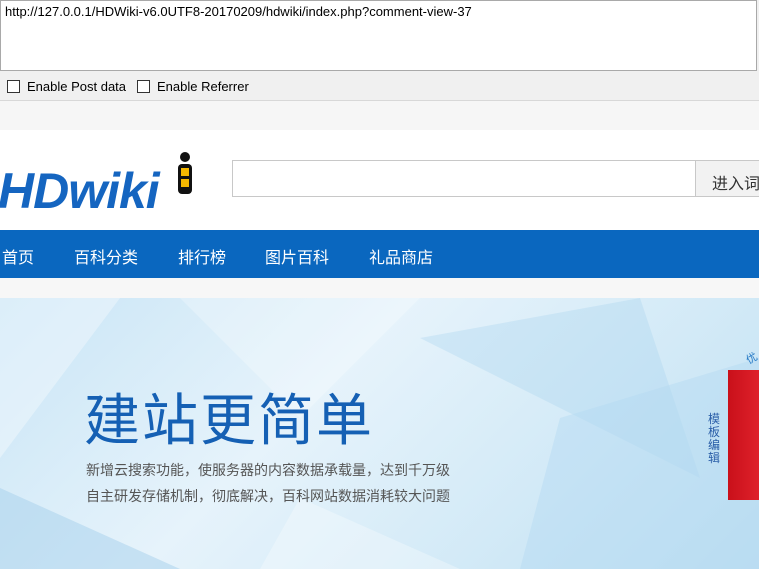  I want to click on options-bar: Enable Post data Enable Referrer, so click(379, 86).